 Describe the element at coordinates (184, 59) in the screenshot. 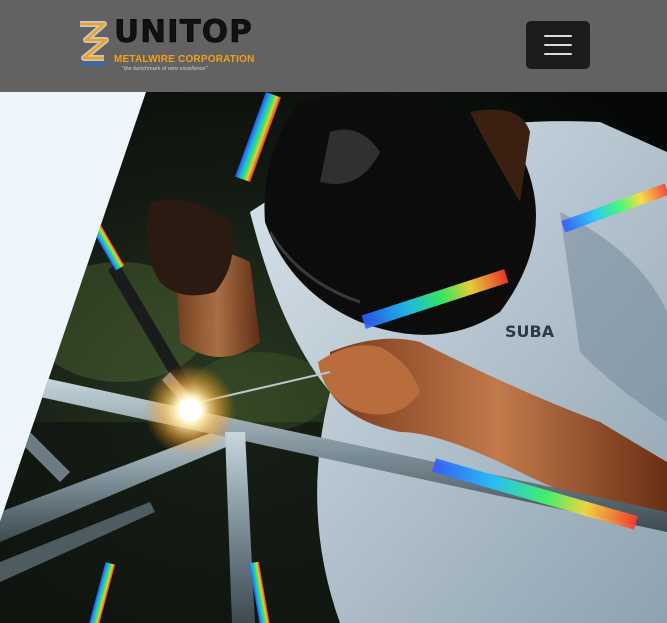

I see `brand-subtitle: METALWIRE CORPORATION` at that location.